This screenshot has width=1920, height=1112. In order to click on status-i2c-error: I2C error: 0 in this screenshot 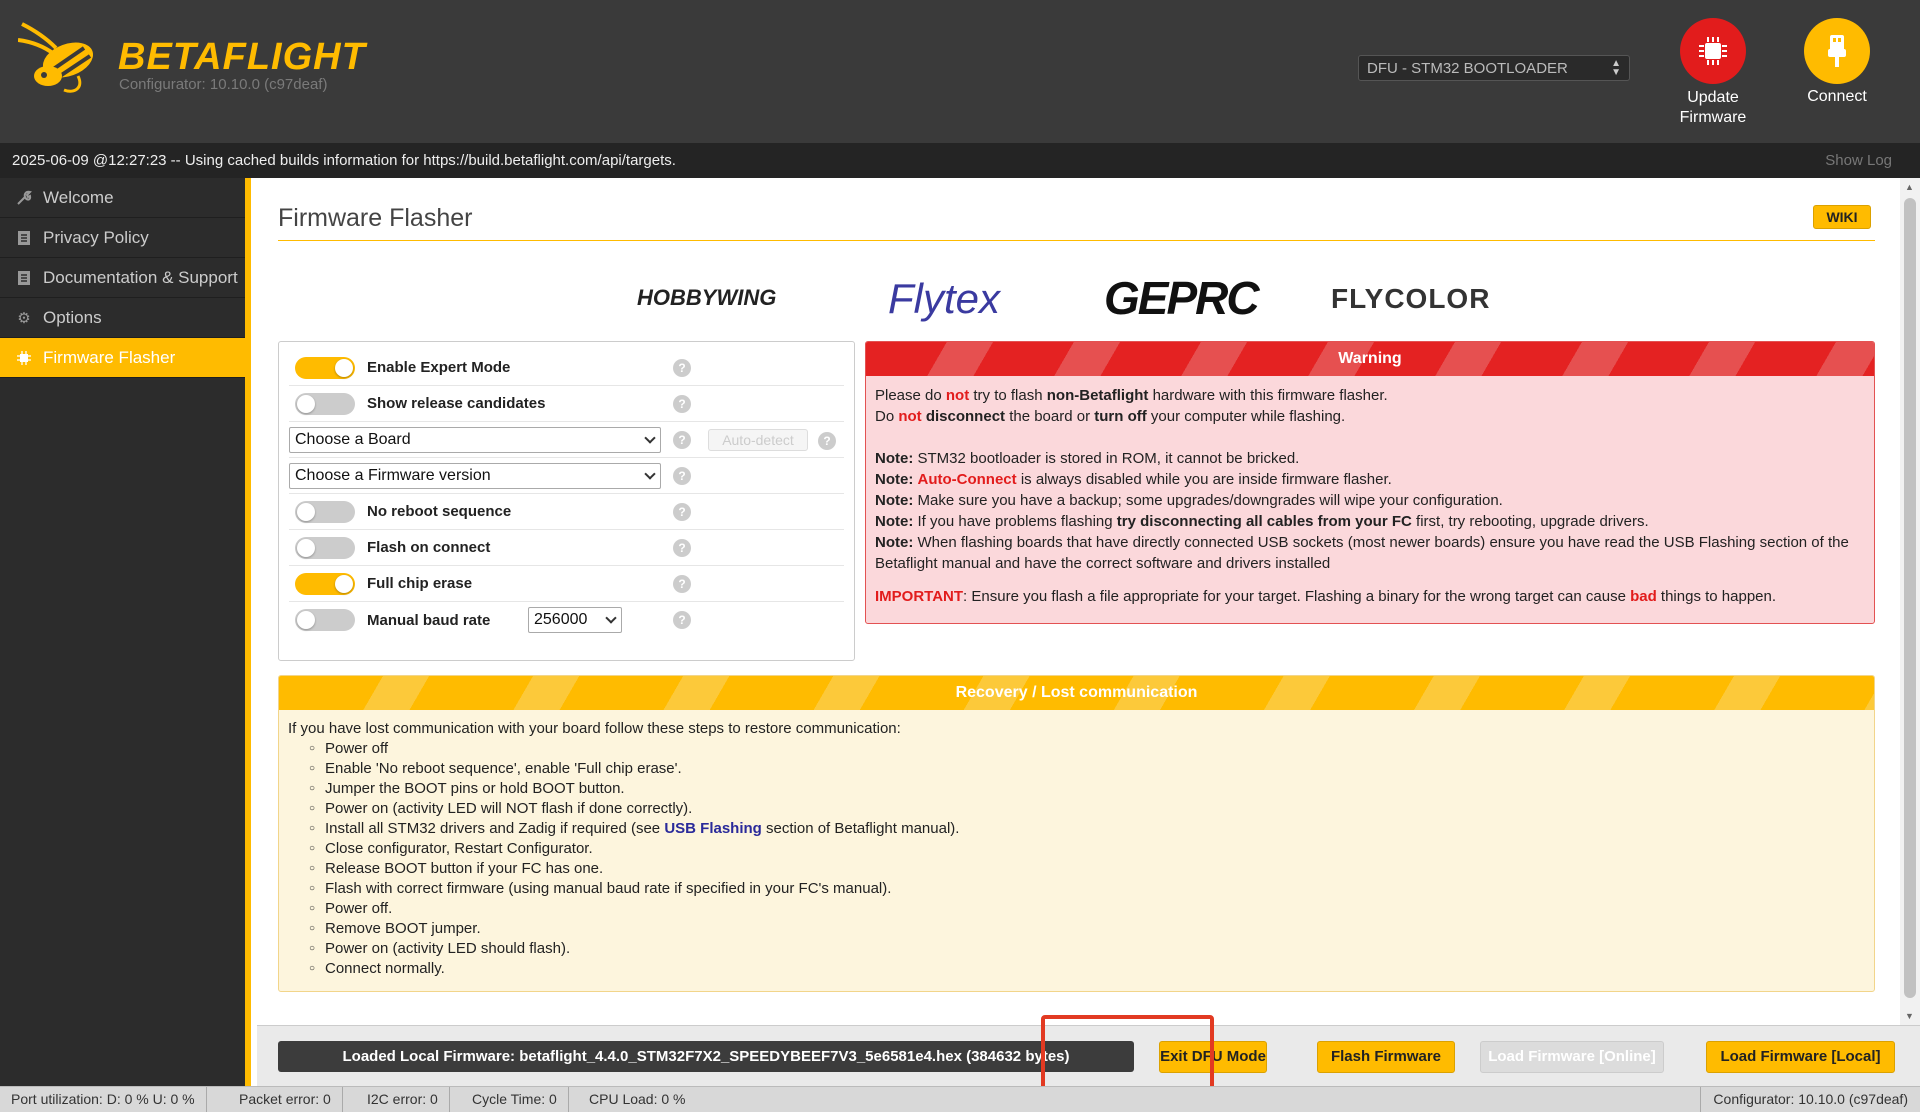, I will do `click(403, 1099)`.